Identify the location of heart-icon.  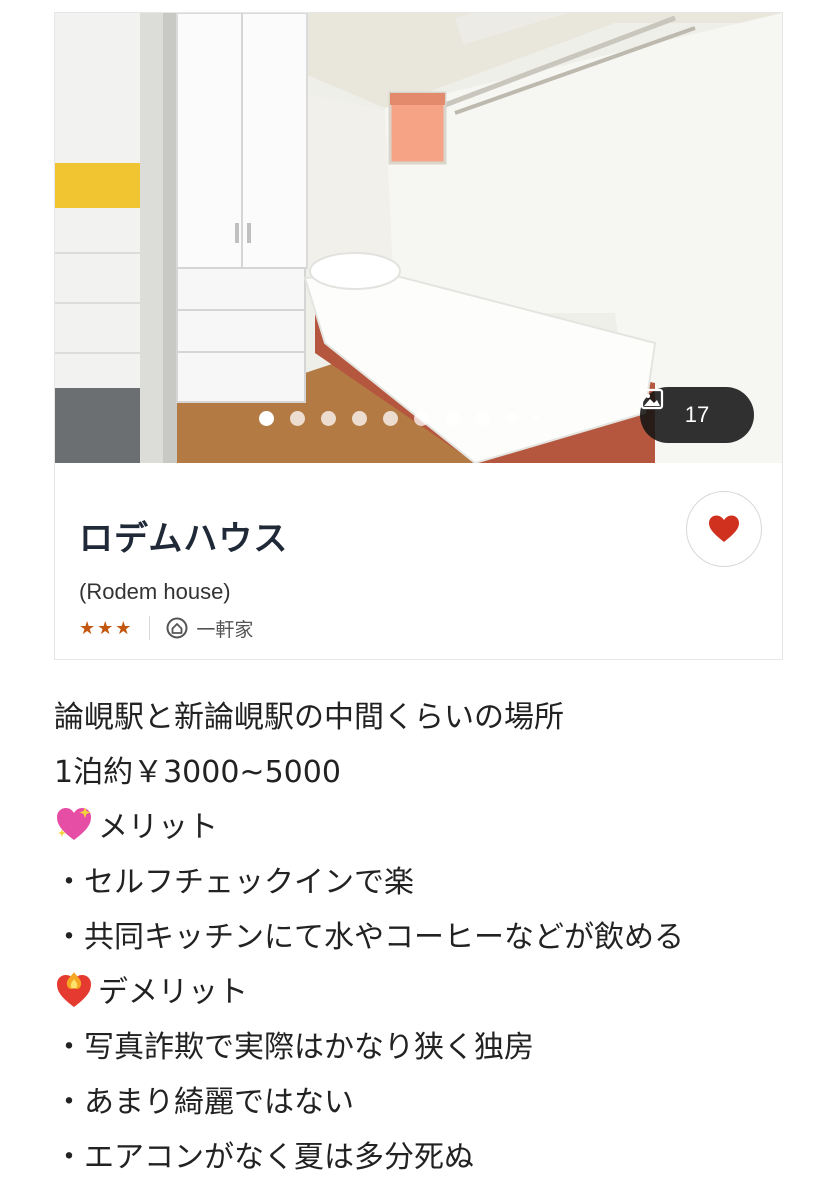
(724, 528).